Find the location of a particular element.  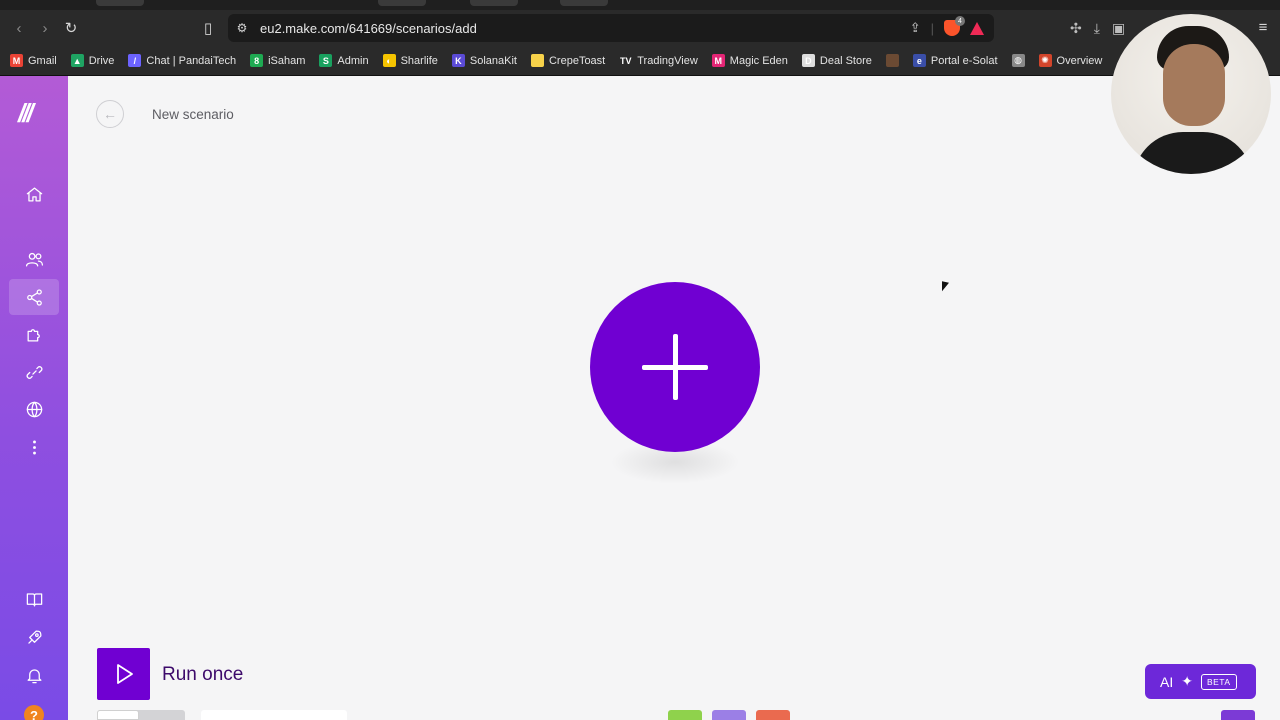

bookmark-label: iSaham is located at coordinates (287, 60).